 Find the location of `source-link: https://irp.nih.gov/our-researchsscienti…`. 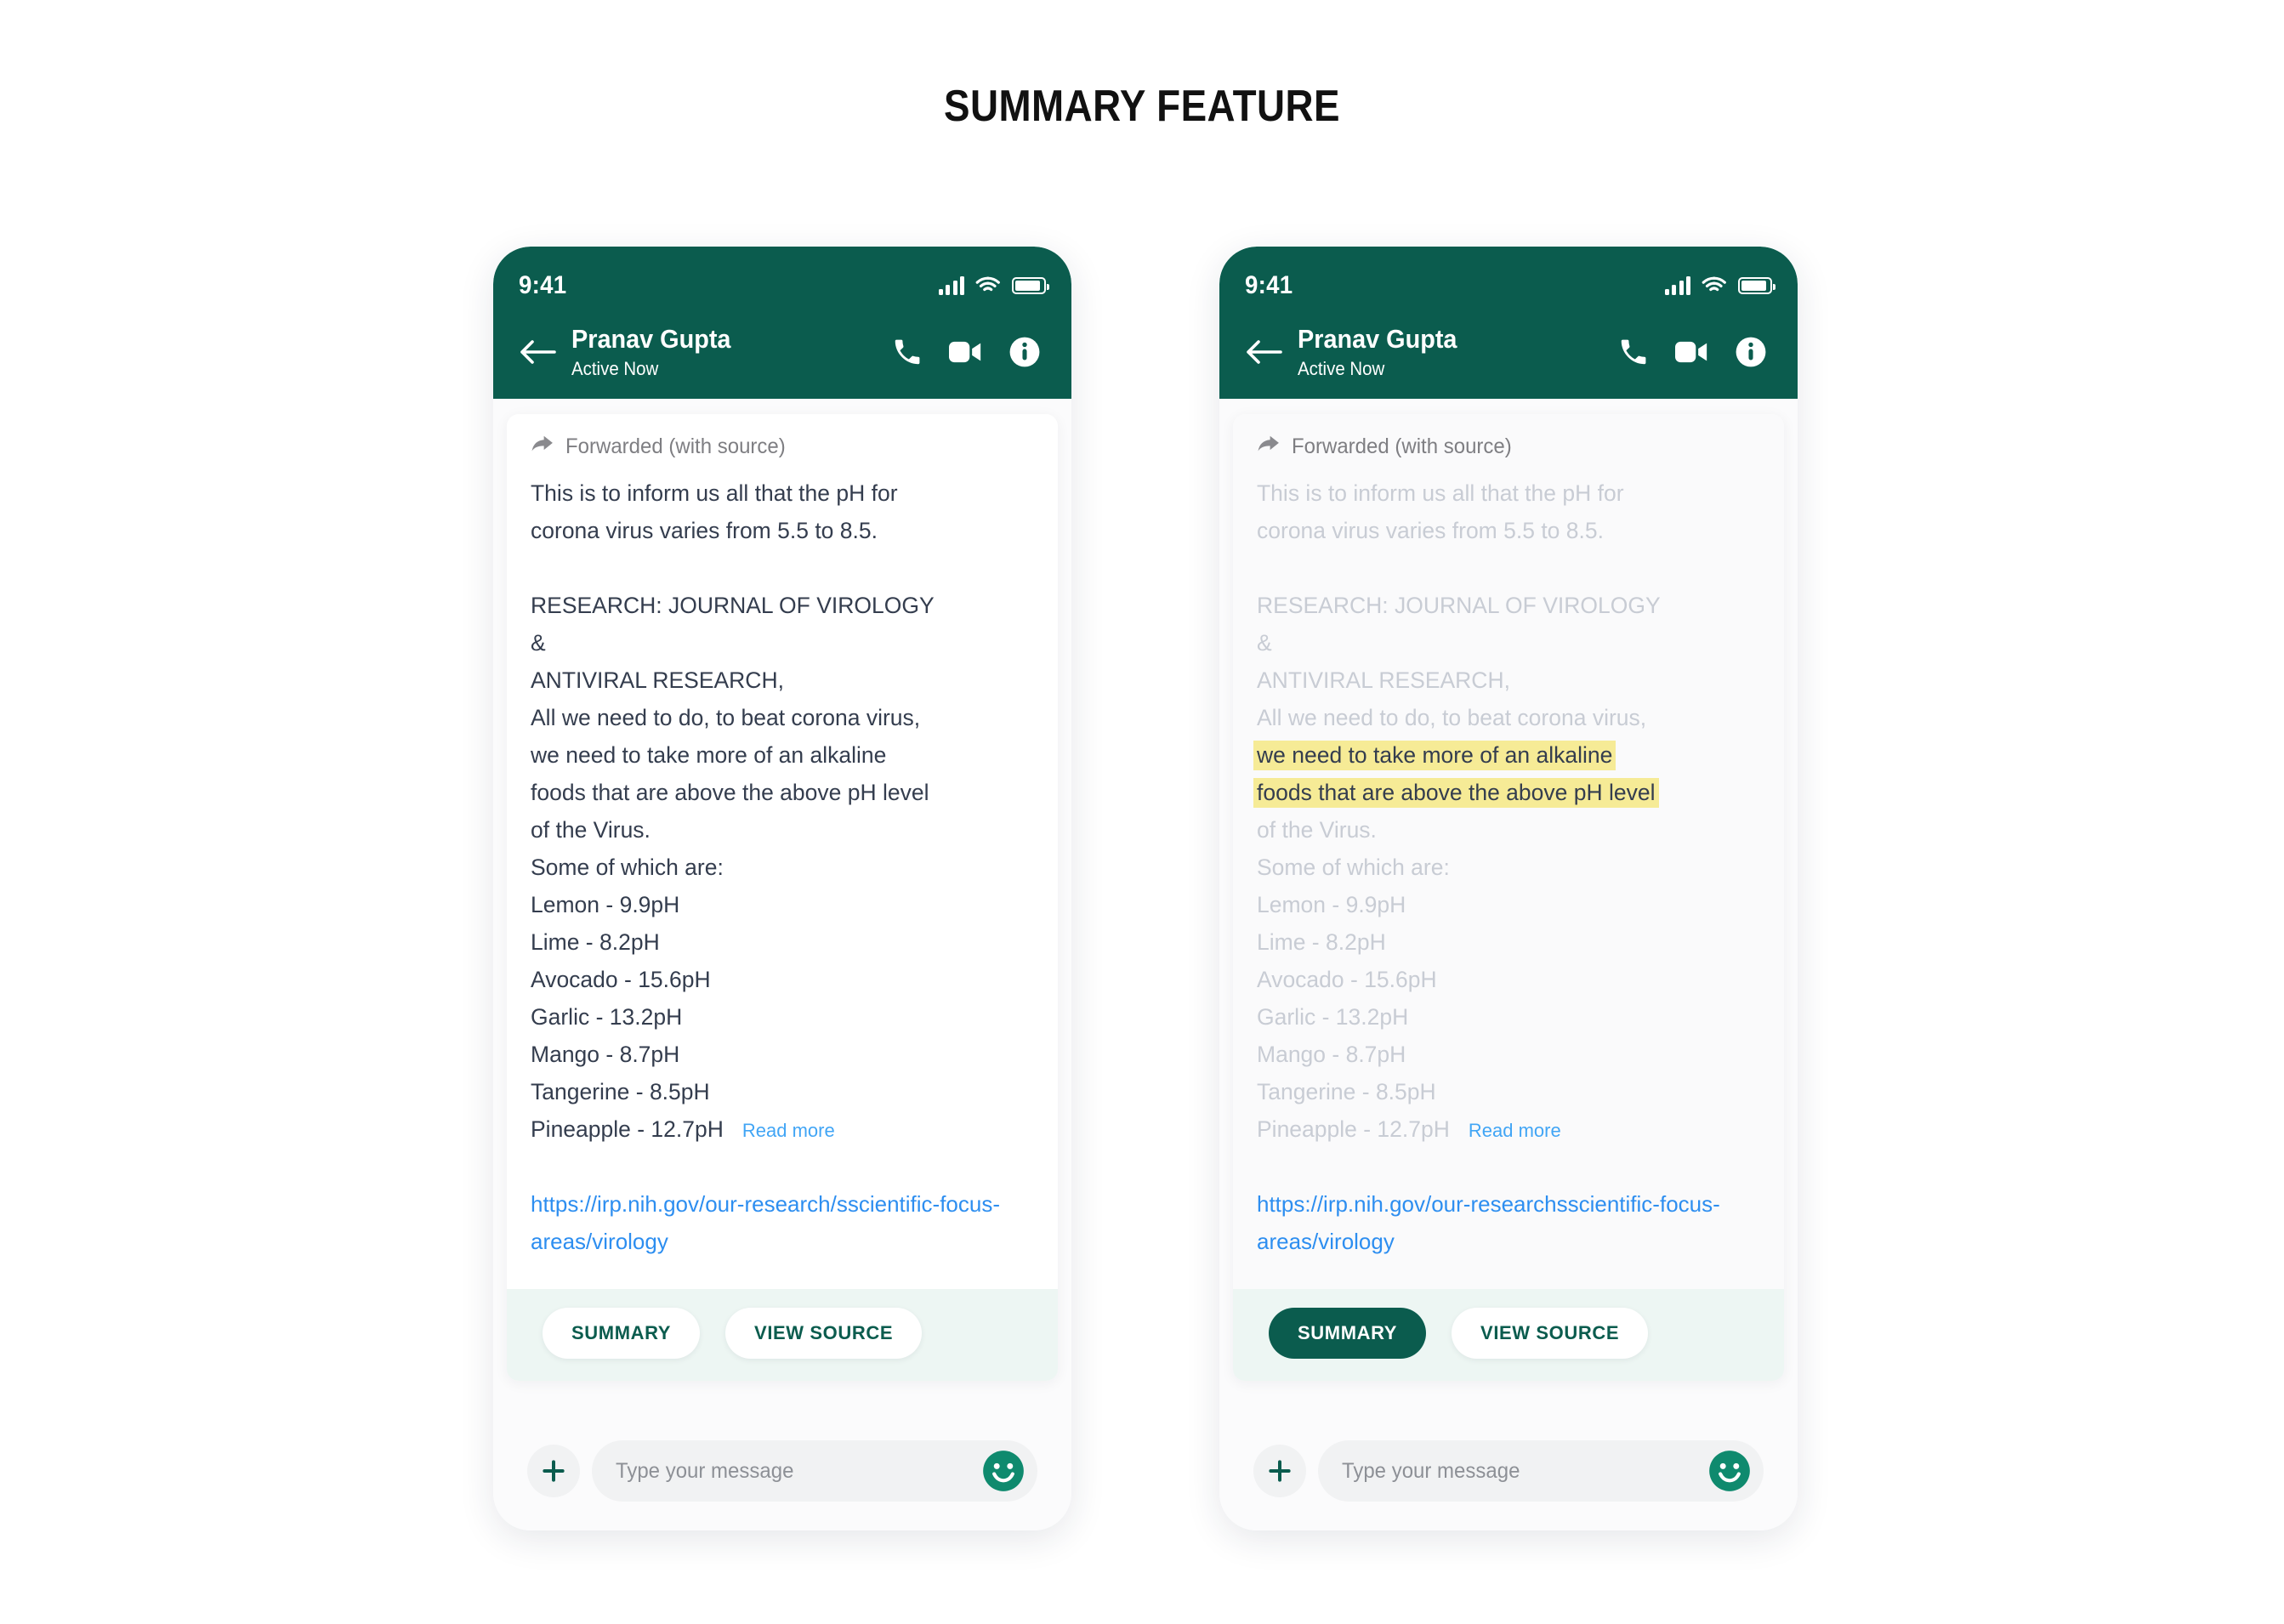

source-link: https://irp.nih.gov/our-researchsscienti… is located at coordinates (1508, 1222).